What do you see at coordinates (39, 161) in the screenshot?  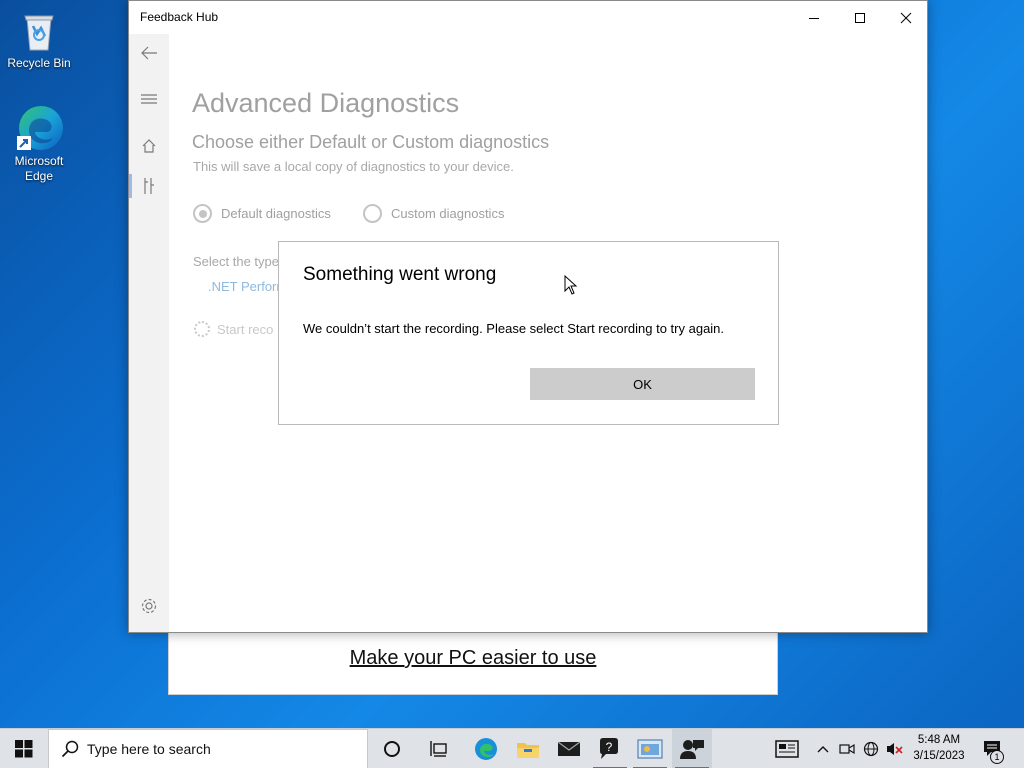 I see `desktop-icon-label: Microsoft` at bounding box center [39, 161].